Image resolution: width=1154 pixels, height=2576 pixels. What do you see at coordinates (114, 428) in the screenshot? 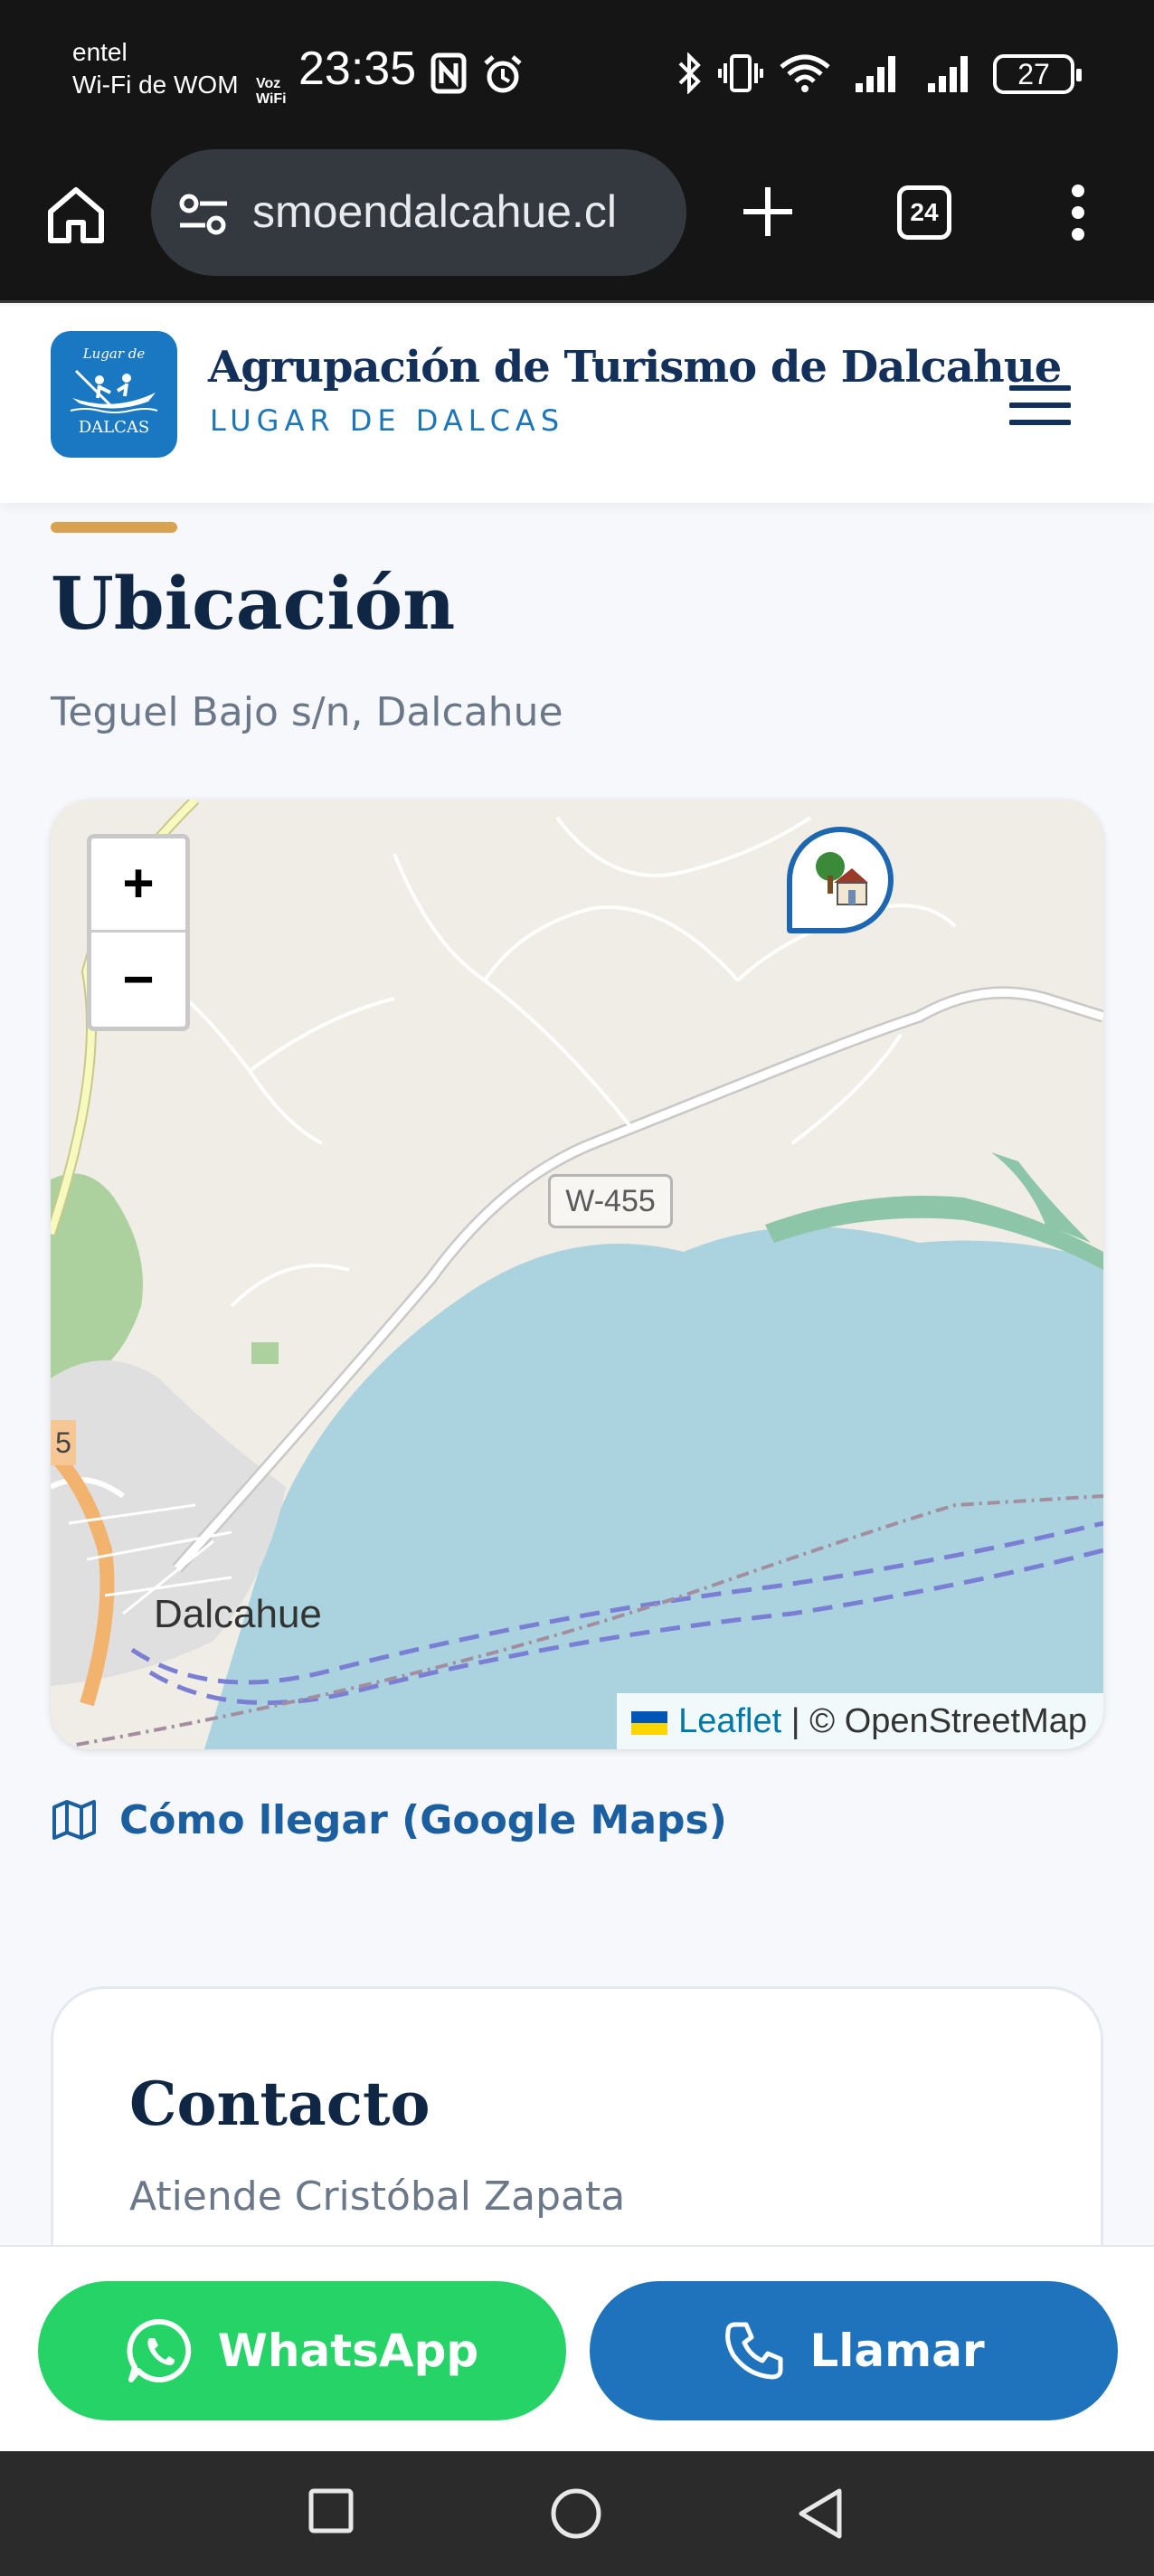
I see `logo-bottom-text: DALCAS` at bounding box center [114, 428].